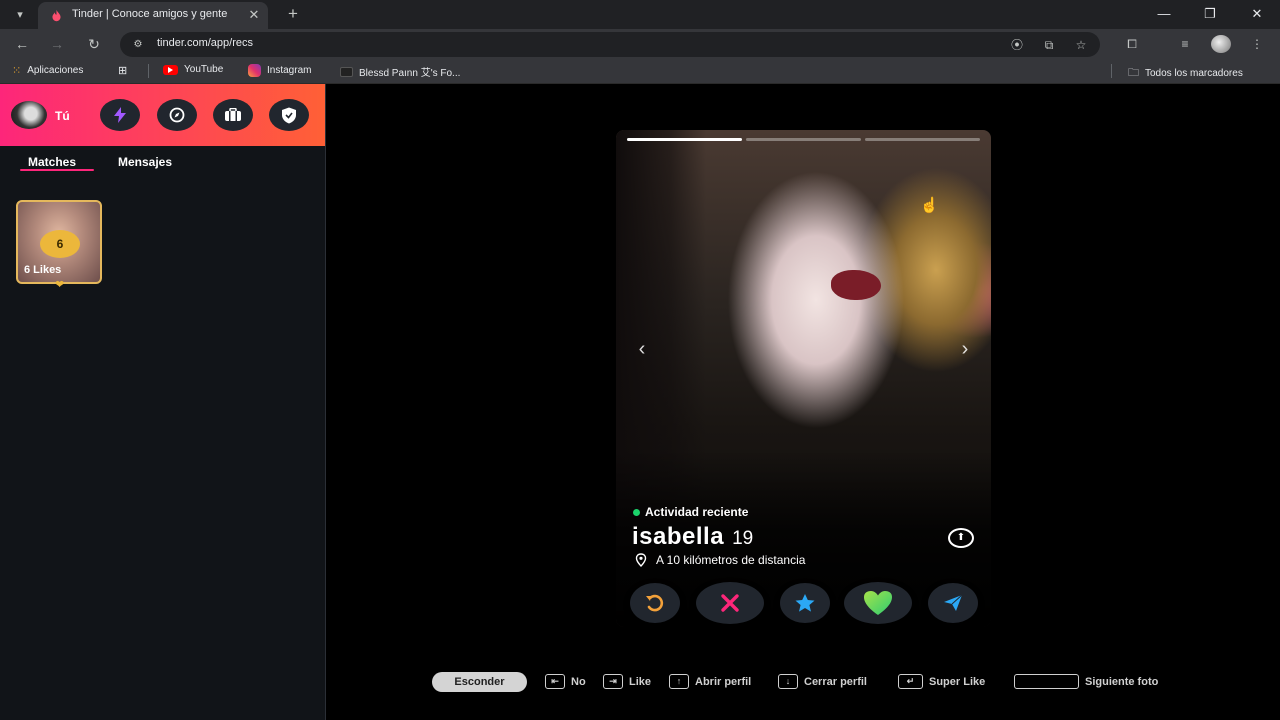 This screenshot has width=1280, height=720. I want to click on work-button, so click(233, 115).